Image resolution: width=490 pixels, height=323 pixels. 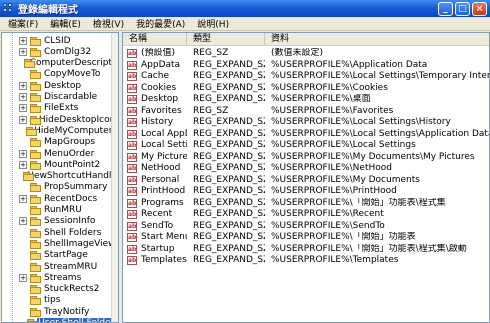 What do you see at coordinates (306, 111) in the screenshot?
I see `registry-value-row: ab Favorites REG_SZ %USERPROFILE%\Favorites` at bounding box center [306, 111].